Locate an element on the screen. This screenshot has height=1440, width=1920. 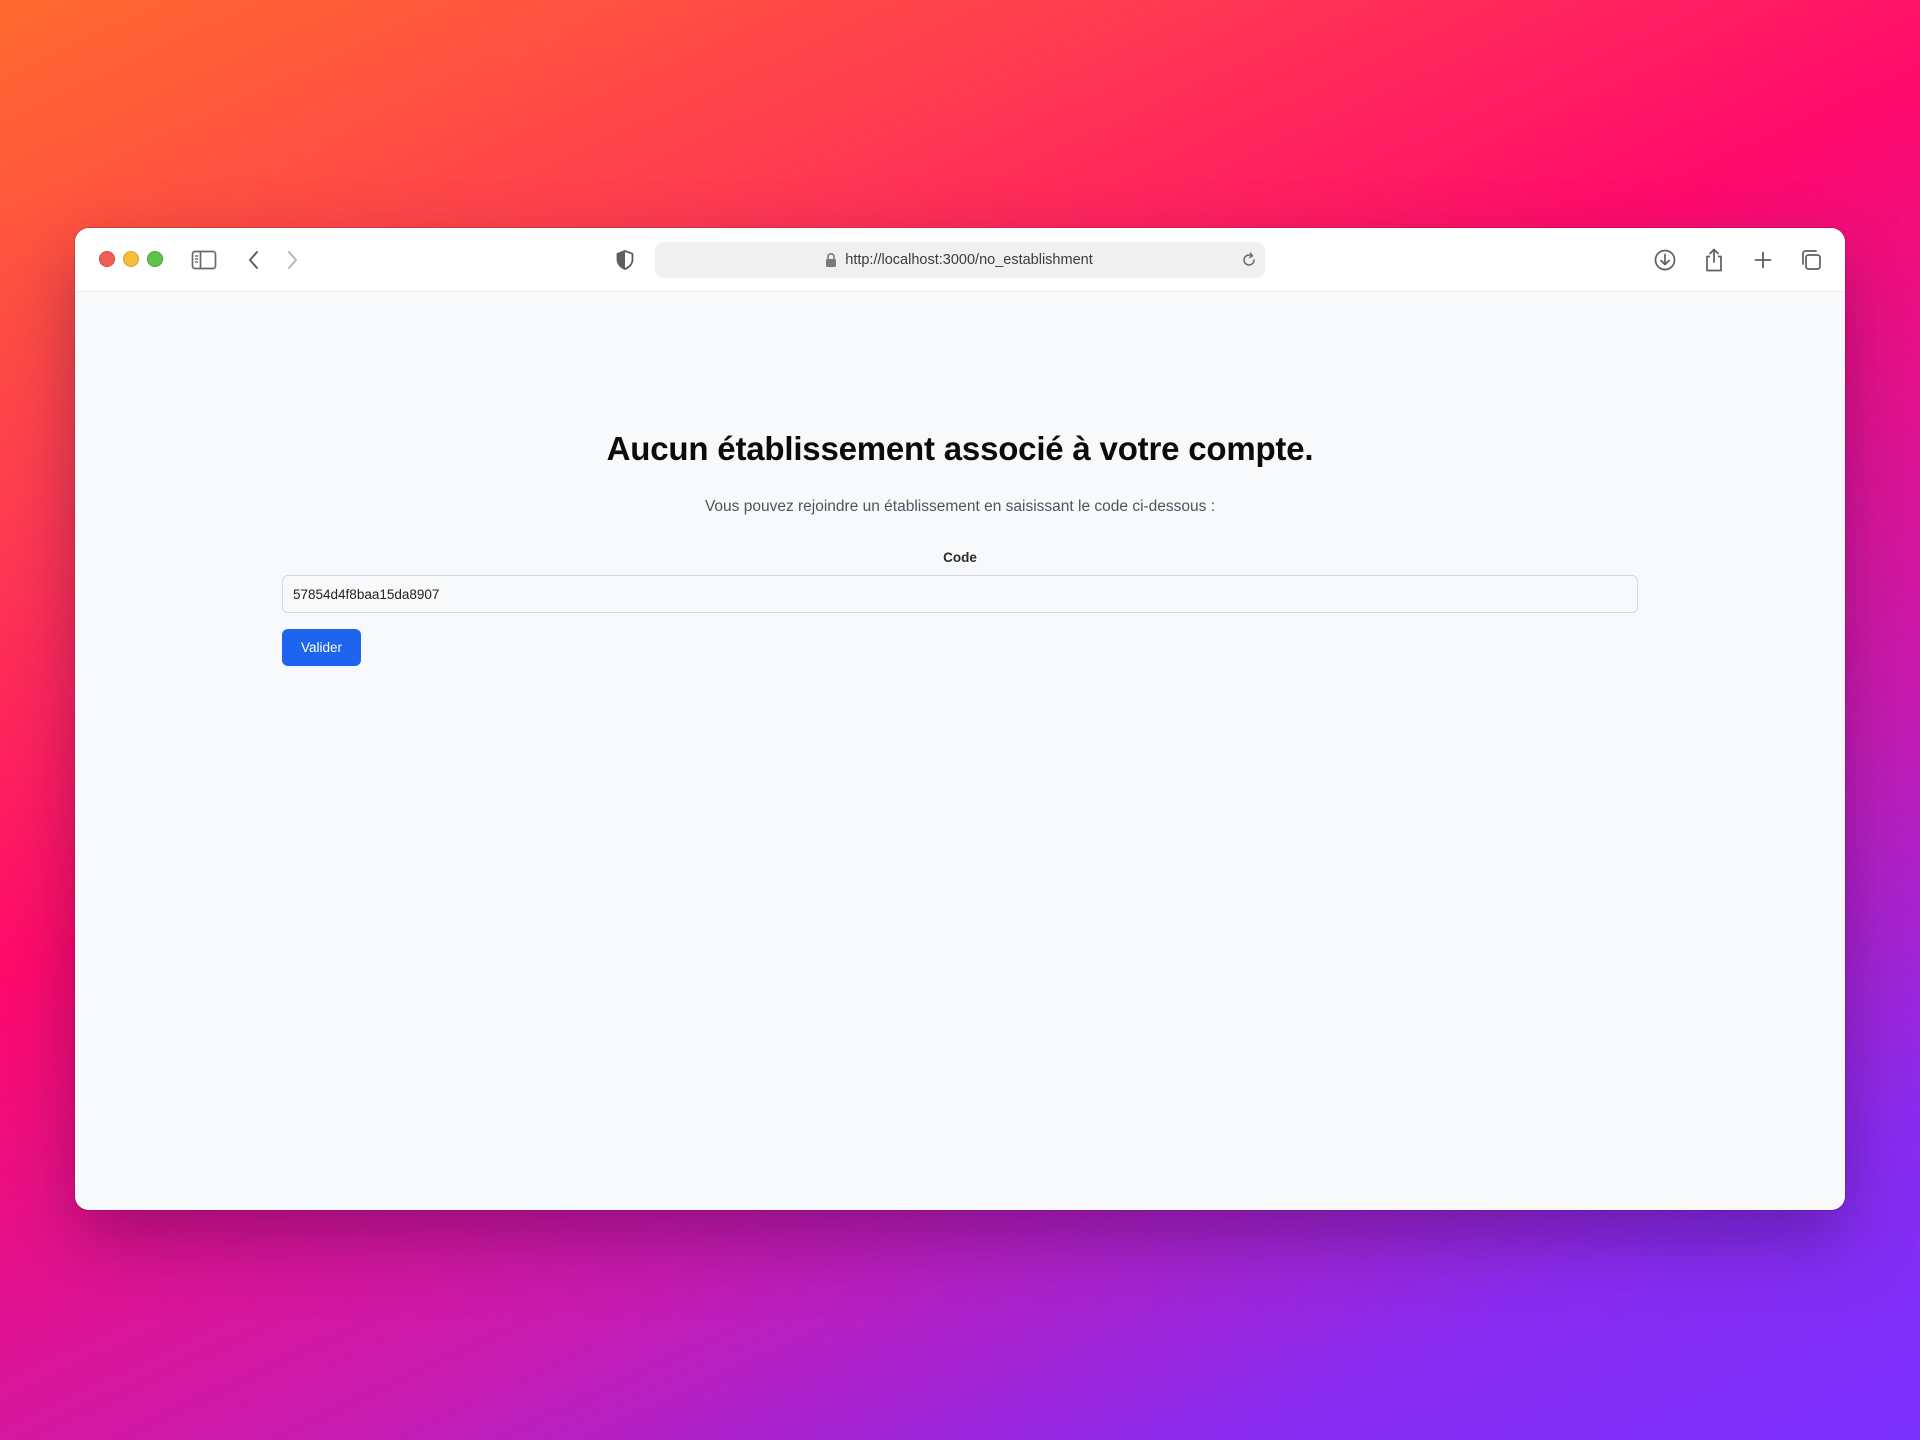
download-icon is located at coordinates (1665, 260).